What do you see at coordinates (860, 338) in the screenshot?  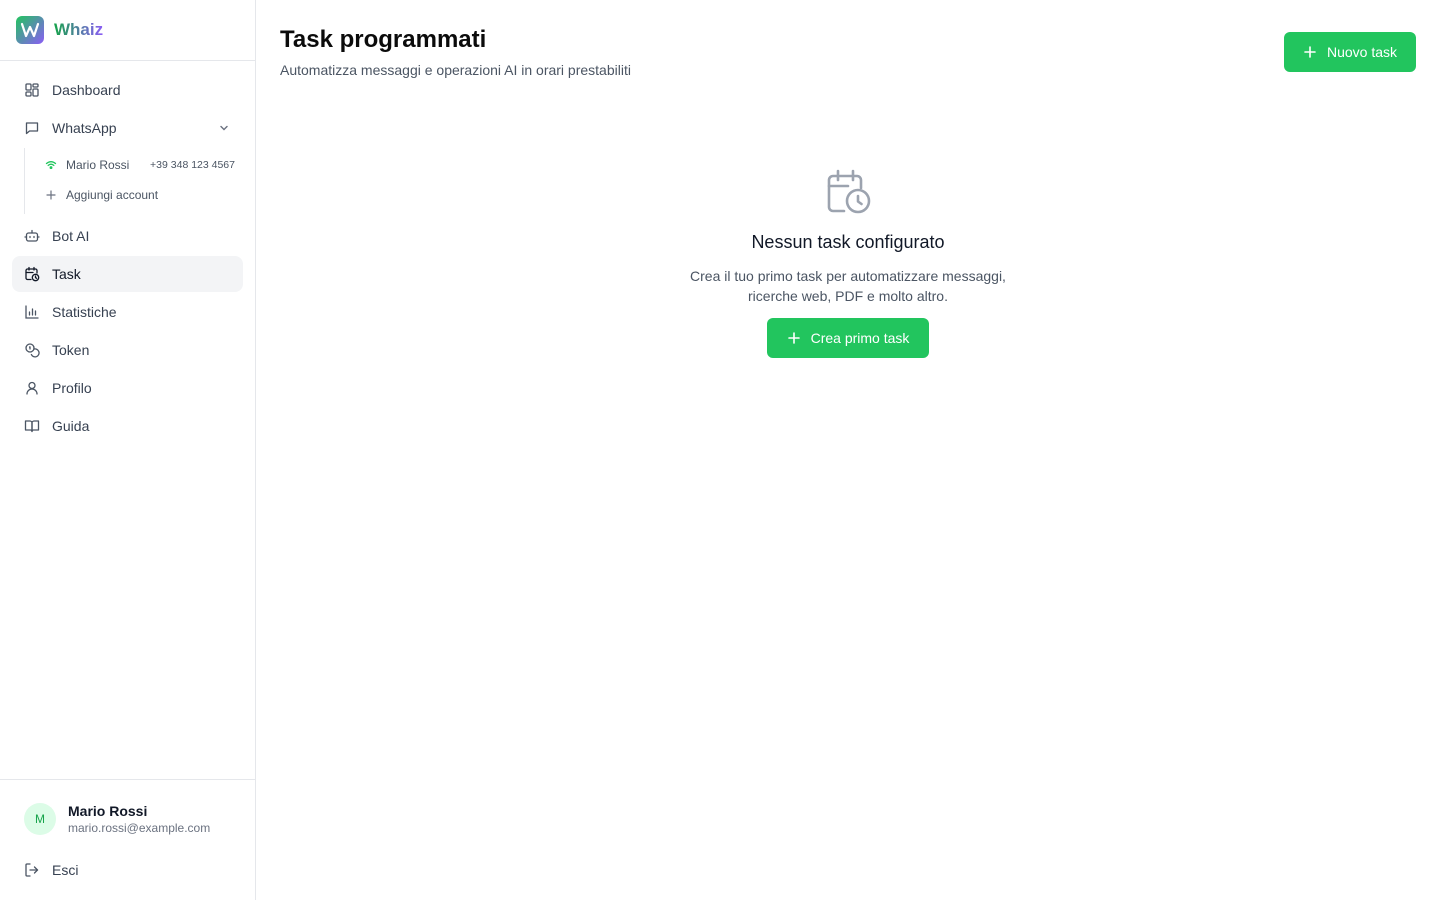 I see `create-first-task-label: Crea primo task` at bounding box center [860, 338].